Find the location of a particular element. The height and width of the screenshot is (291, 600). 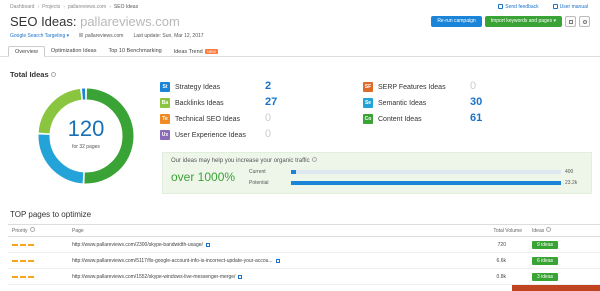

idea-category: St Strategy Ideas is located at coordinates (190, 87).